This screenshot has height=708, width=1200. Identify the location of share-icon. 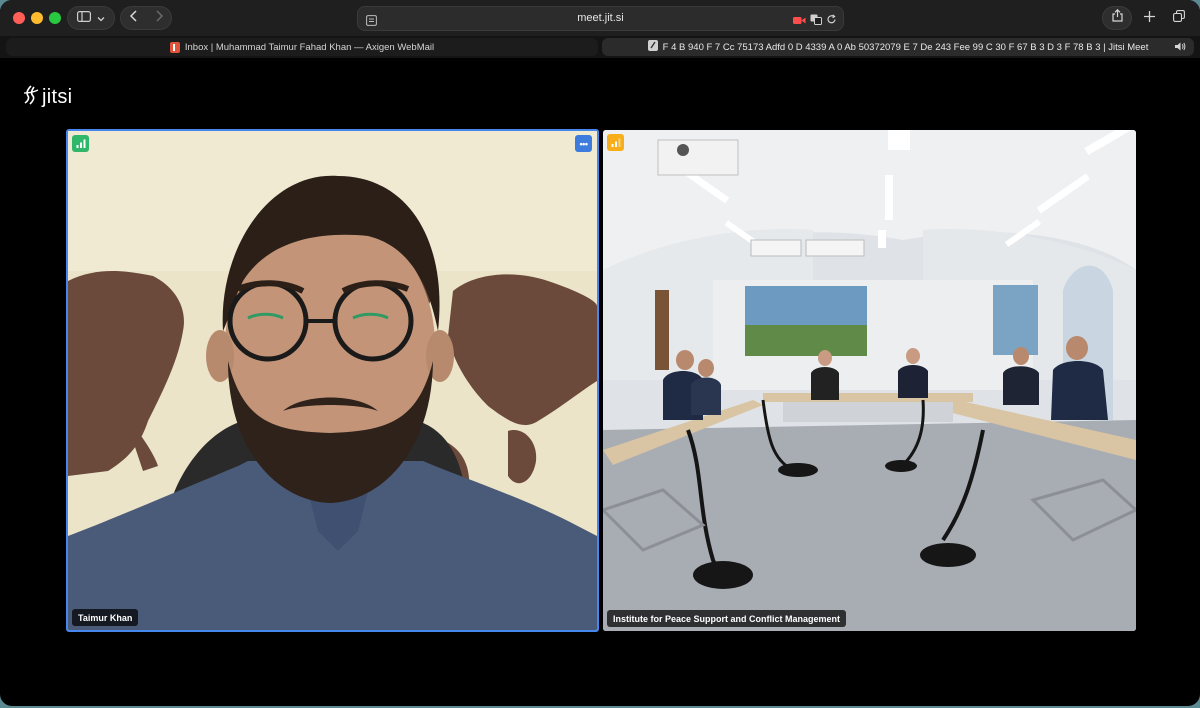
(1117, 17).